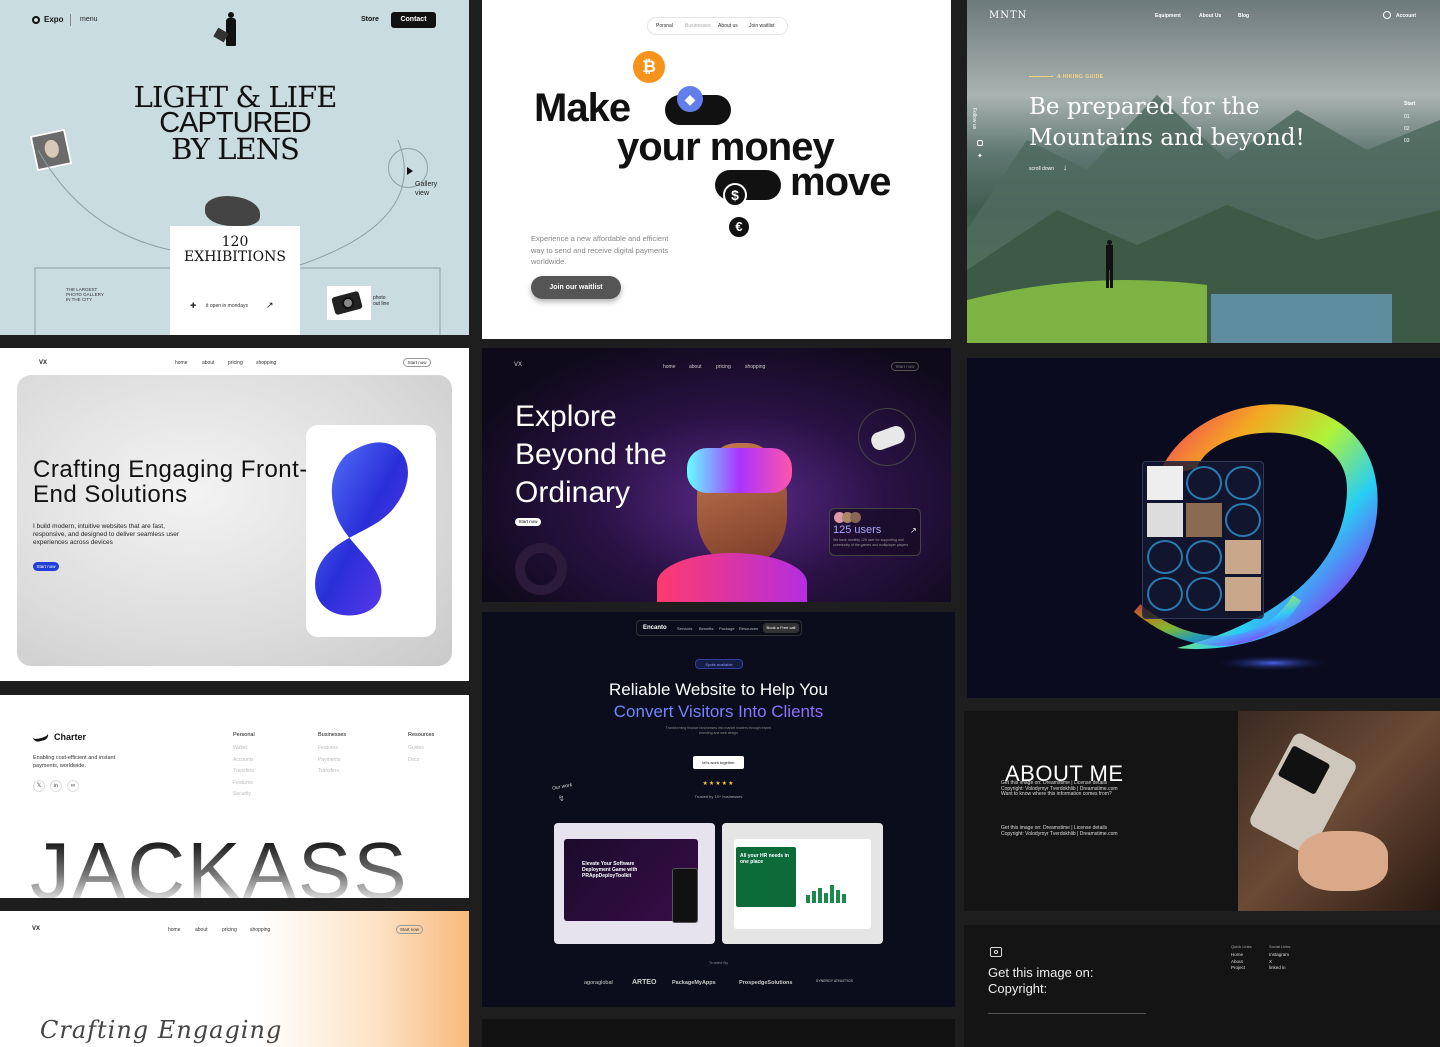 The width and height of the screenshot is (1440, 1047). I want to click on side-start: Start, so click(1410, 104).